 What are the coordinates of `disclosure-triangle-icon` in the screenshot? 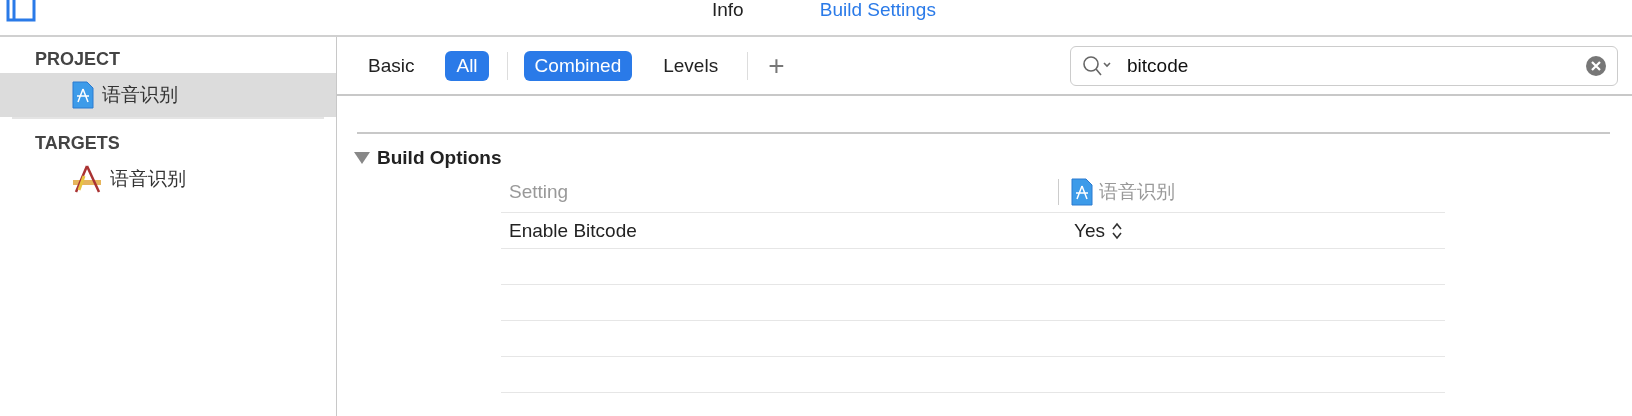 It's located at (362, 158).